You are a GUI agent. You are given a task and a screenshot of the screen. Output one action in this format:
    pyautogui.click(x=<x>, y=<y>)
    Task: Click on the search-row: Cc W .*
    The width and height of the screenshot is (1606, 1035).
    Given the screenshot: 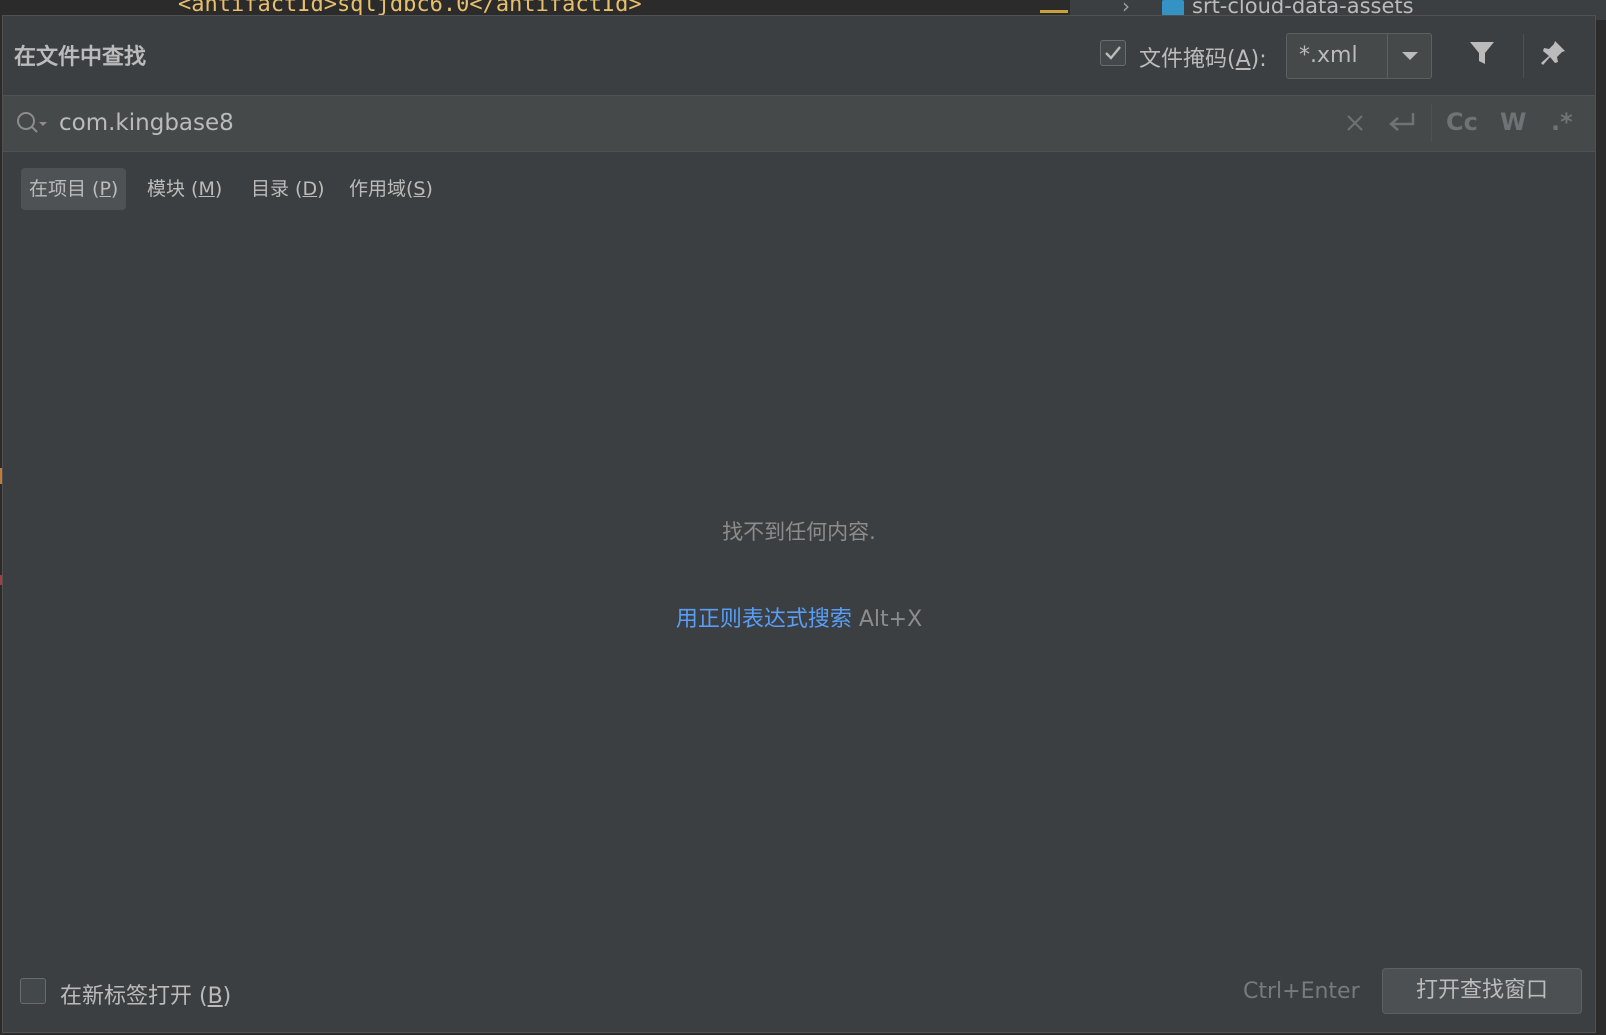 What is the action you would take?
    pyautogui.click(x=799, y=124)
    